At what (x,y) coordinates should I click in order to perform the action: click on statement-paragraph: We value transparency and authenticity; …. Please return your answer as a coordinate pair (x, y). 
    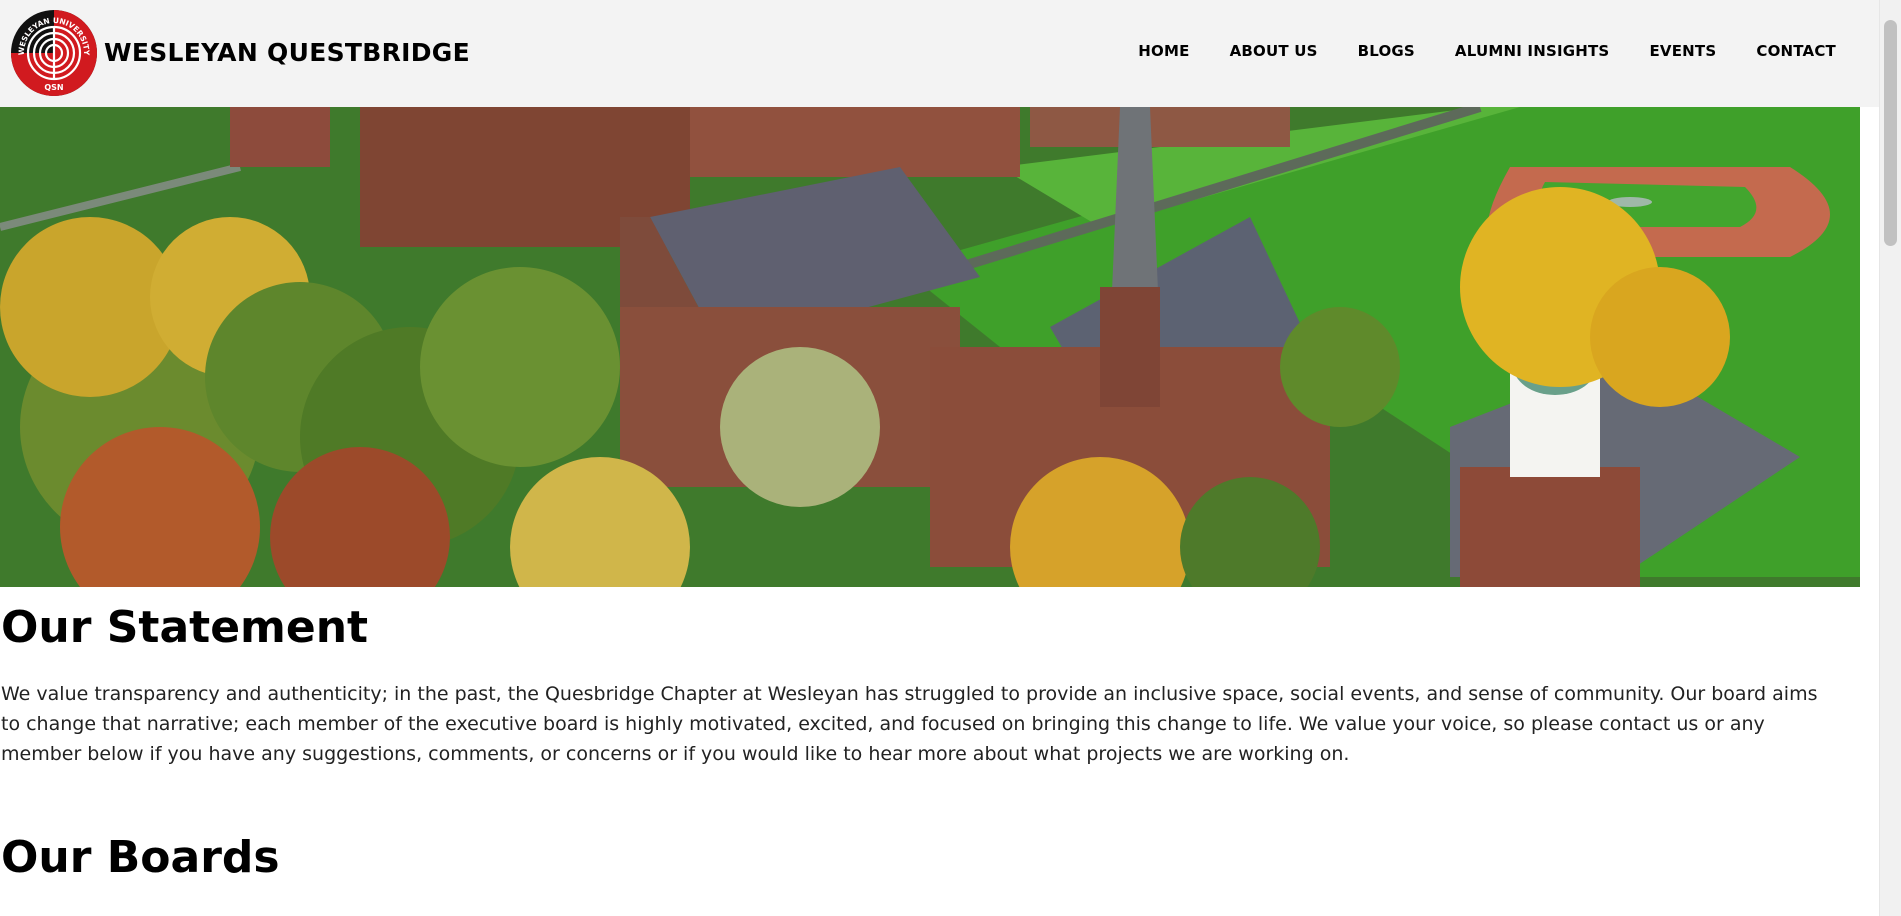
    Looking at the image, I should click on (909, 724).